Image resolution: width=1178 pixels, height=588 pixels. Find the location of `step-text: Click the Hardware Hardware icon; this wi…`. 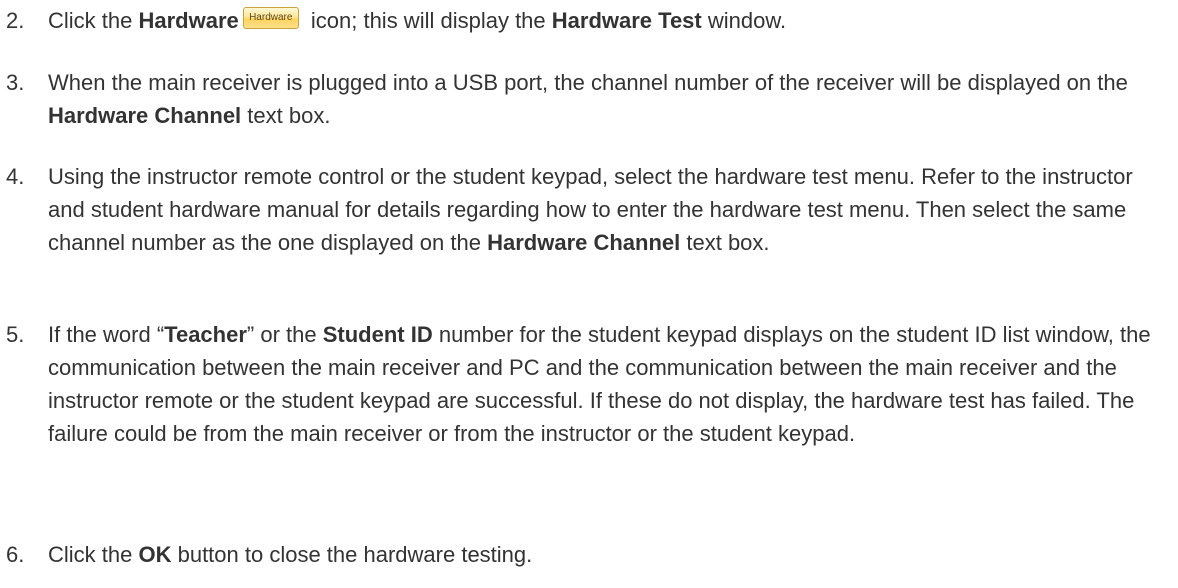

step-text: Click the Hardware Hardware icon; this wi… is located at coordinates (607, 20).